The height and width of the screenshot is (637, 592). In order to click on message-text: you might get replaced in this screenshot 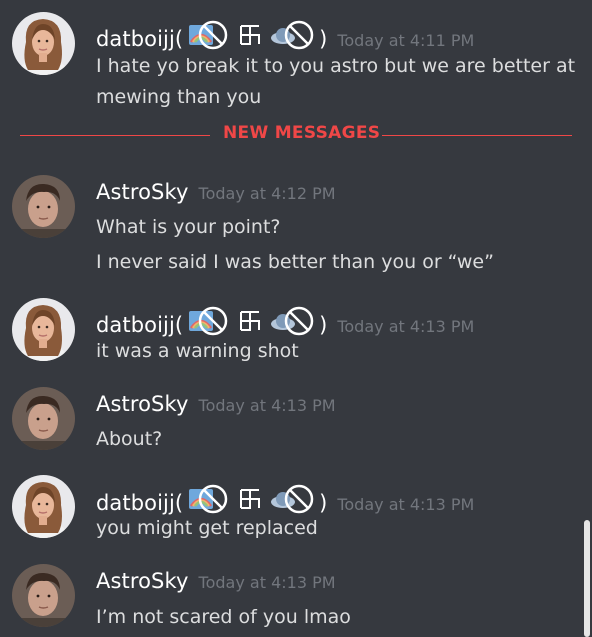, I will do `click(207, 528)`.